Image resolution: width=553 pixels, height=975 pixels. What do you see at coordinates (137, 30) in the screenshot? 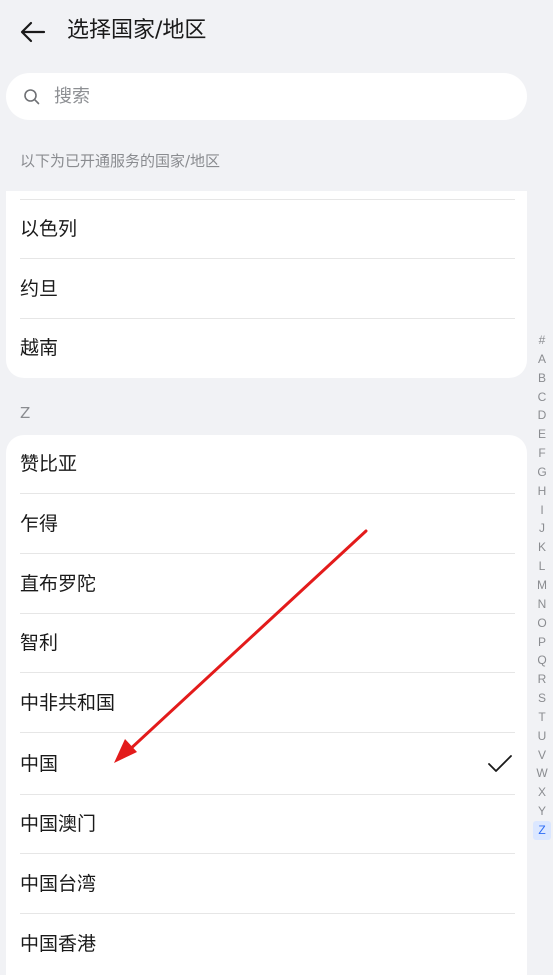
I see `page-title: 选择国家/地区` at bounding box center [137, 30].